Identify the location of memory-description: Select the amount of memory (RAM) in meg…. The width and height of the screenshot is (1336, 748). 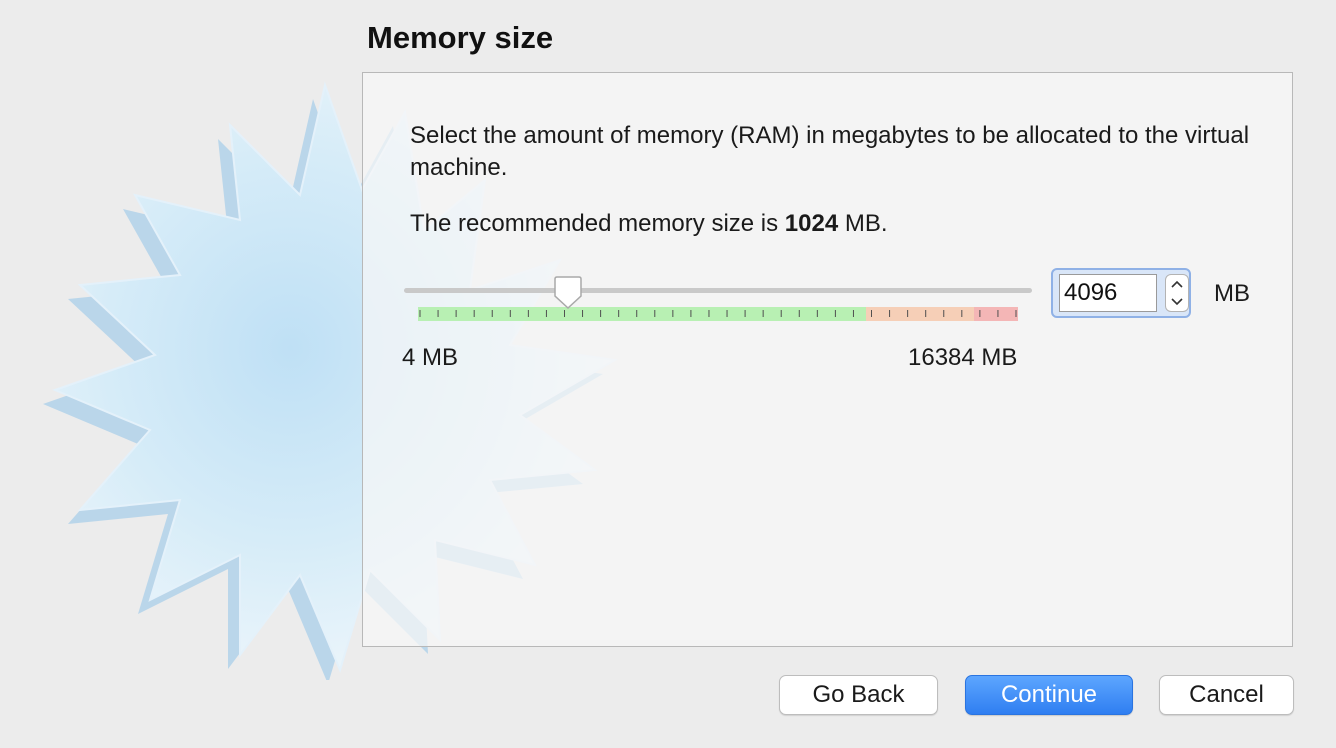
(830, 151).